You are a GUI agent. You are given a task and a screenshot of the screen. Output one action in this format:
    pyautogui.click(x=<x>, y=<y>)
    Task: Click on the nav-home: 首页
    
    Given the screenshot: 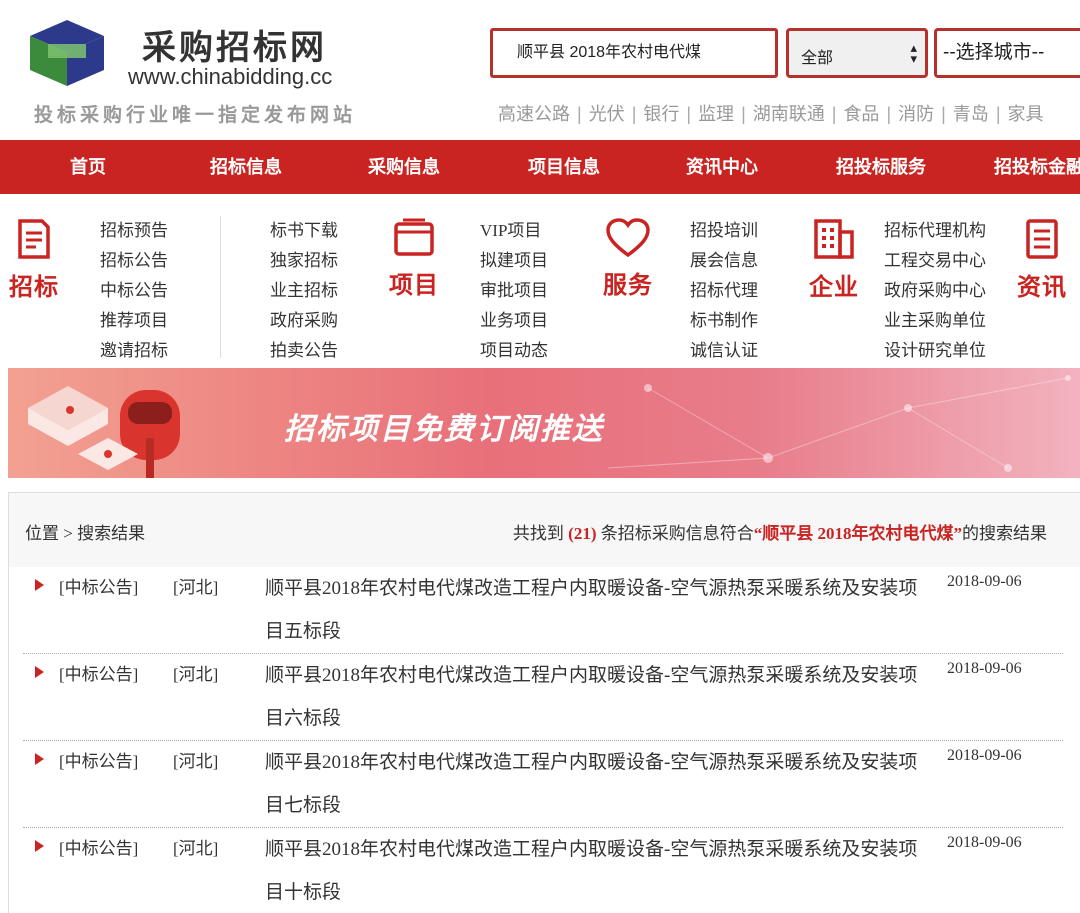 What is the action you would take?
    pyautogui.click(x=88, y=167)
    